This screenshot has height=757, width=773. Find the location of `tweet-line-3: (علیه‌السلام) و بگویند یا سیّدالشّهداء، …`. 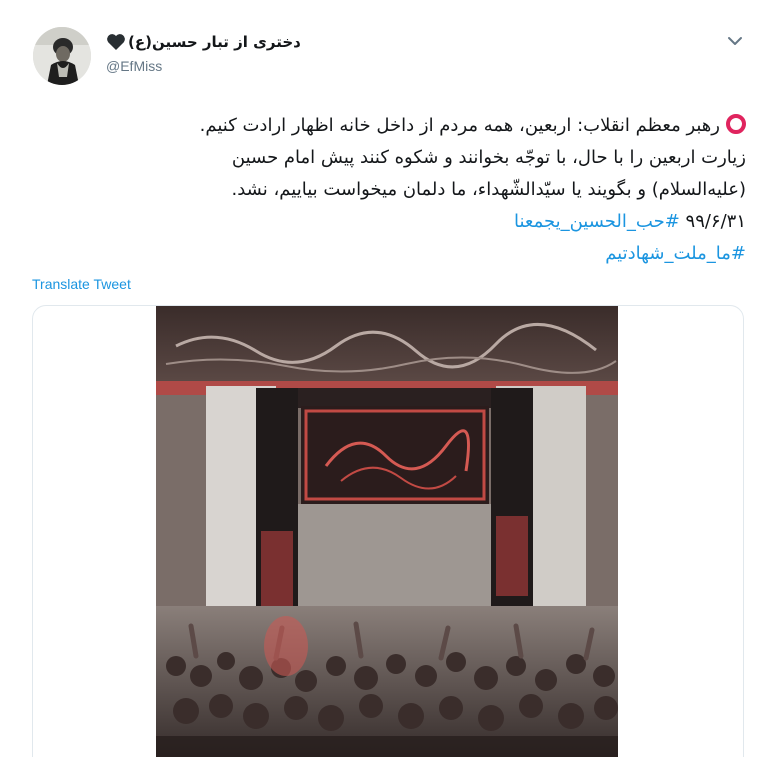

tweet-line-3: (علیه‌السلام) و بگویند یا سیّدالشّهداء، … is located at coordinates (488, 189).